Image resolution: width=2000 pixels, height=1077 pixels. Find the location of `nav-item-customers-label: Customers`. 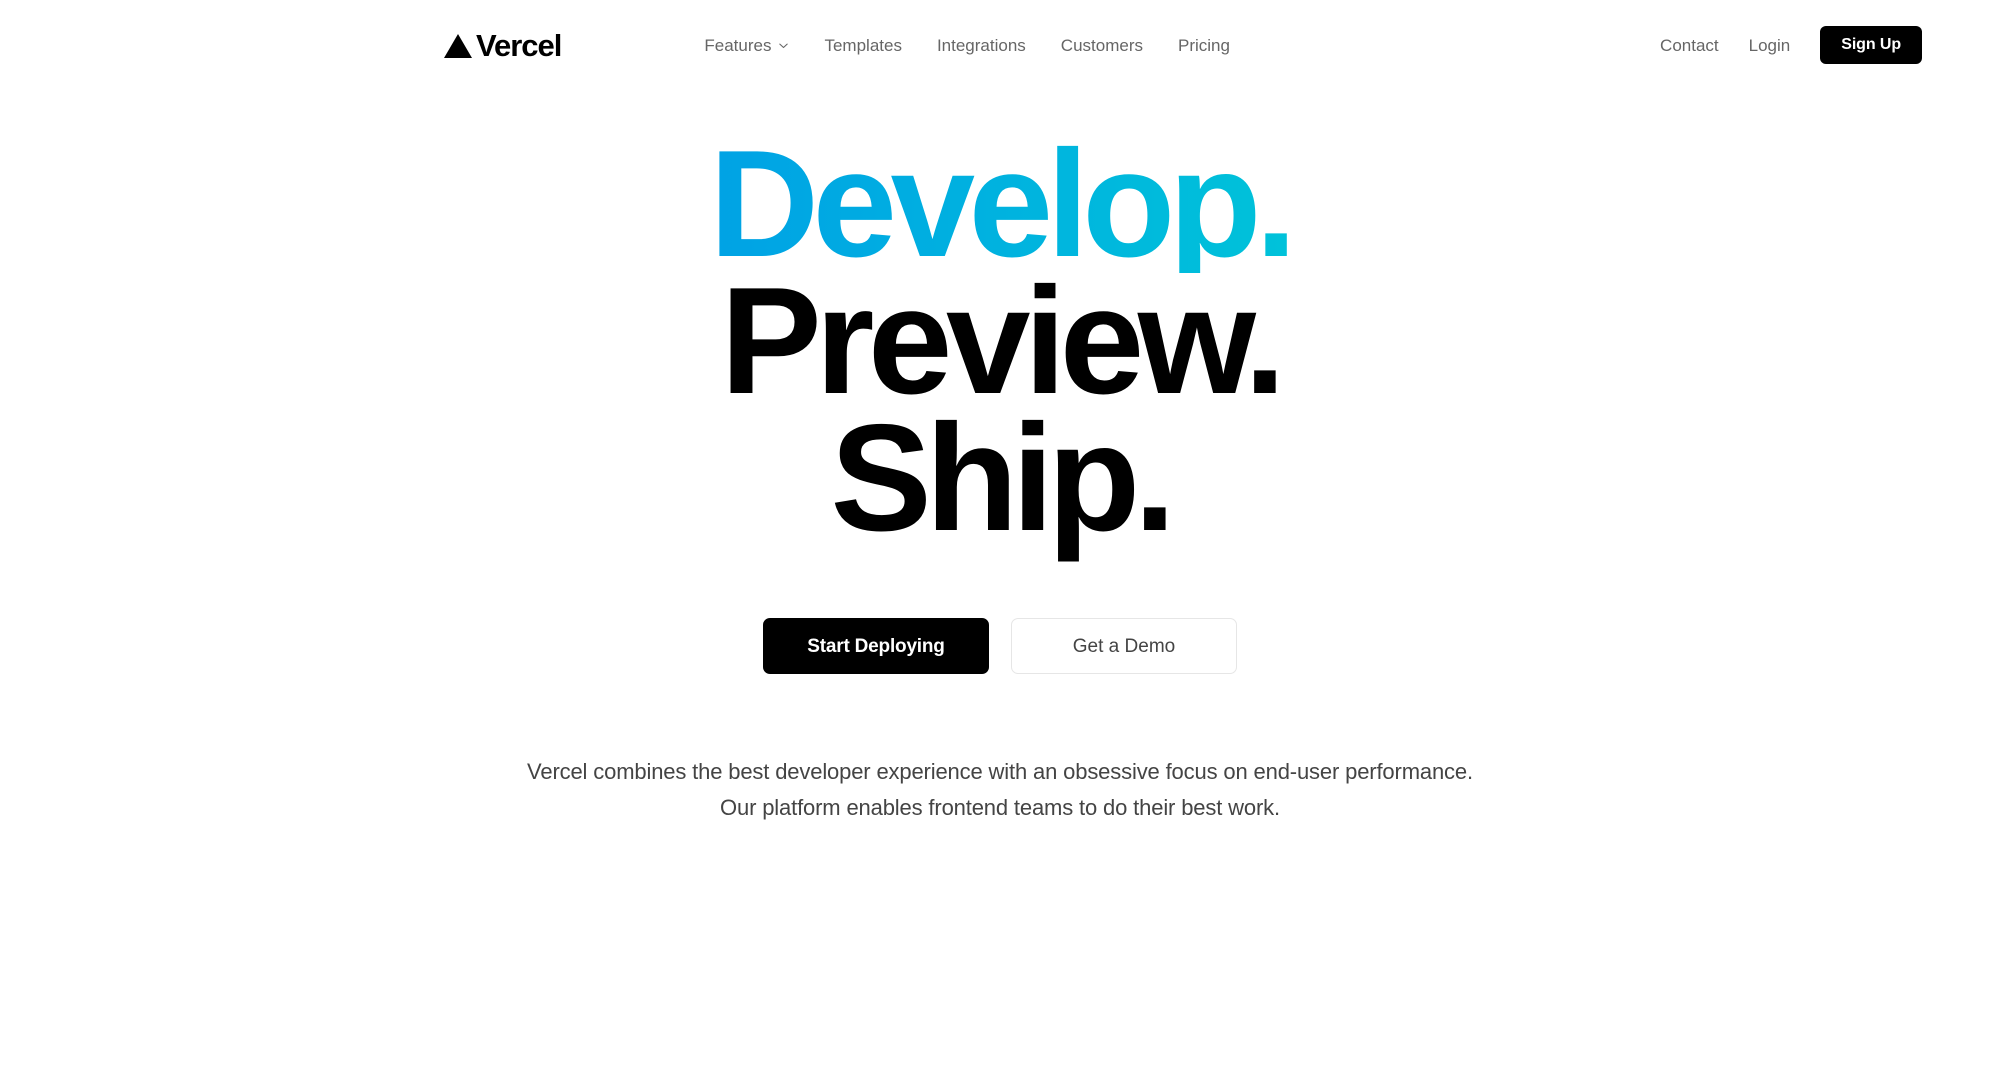

nav-item-customers-label: Customers is located at coordinates (1101, 45).